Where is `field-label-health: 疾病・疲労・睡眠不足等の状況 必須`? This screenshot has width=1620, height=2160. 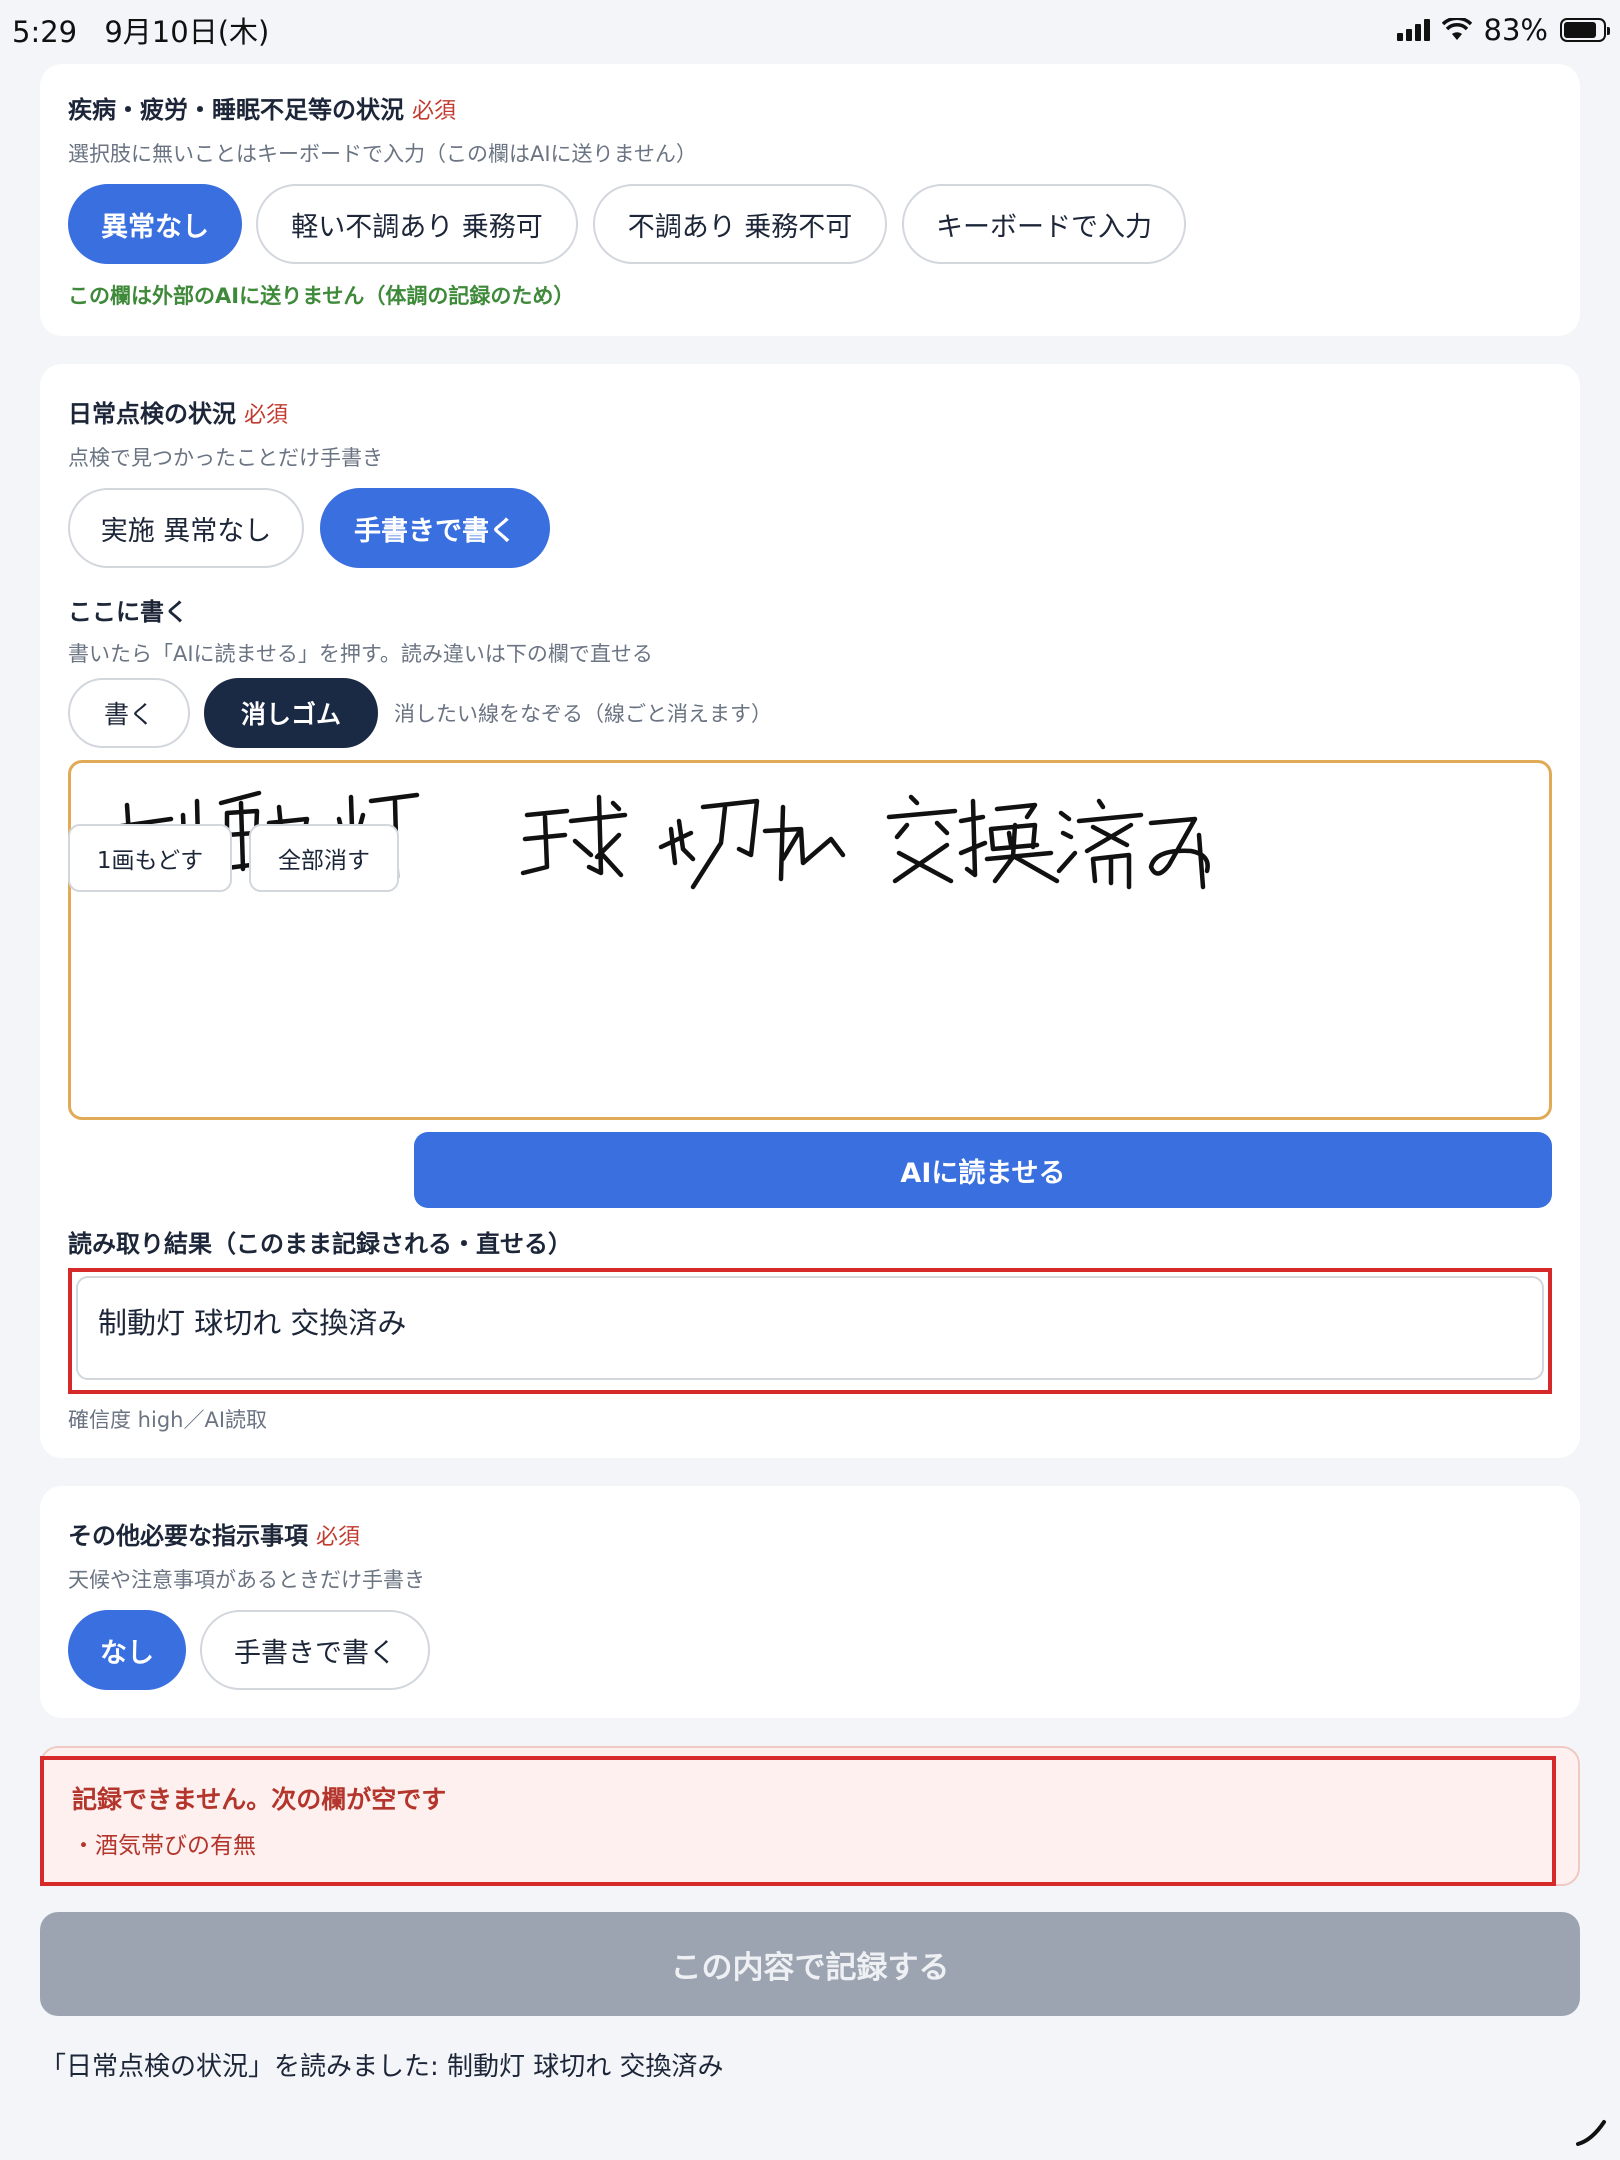
field-label-health: 疾病・疲労・睡眠不足等の状況 必須 is located at coordinates (262, 107).